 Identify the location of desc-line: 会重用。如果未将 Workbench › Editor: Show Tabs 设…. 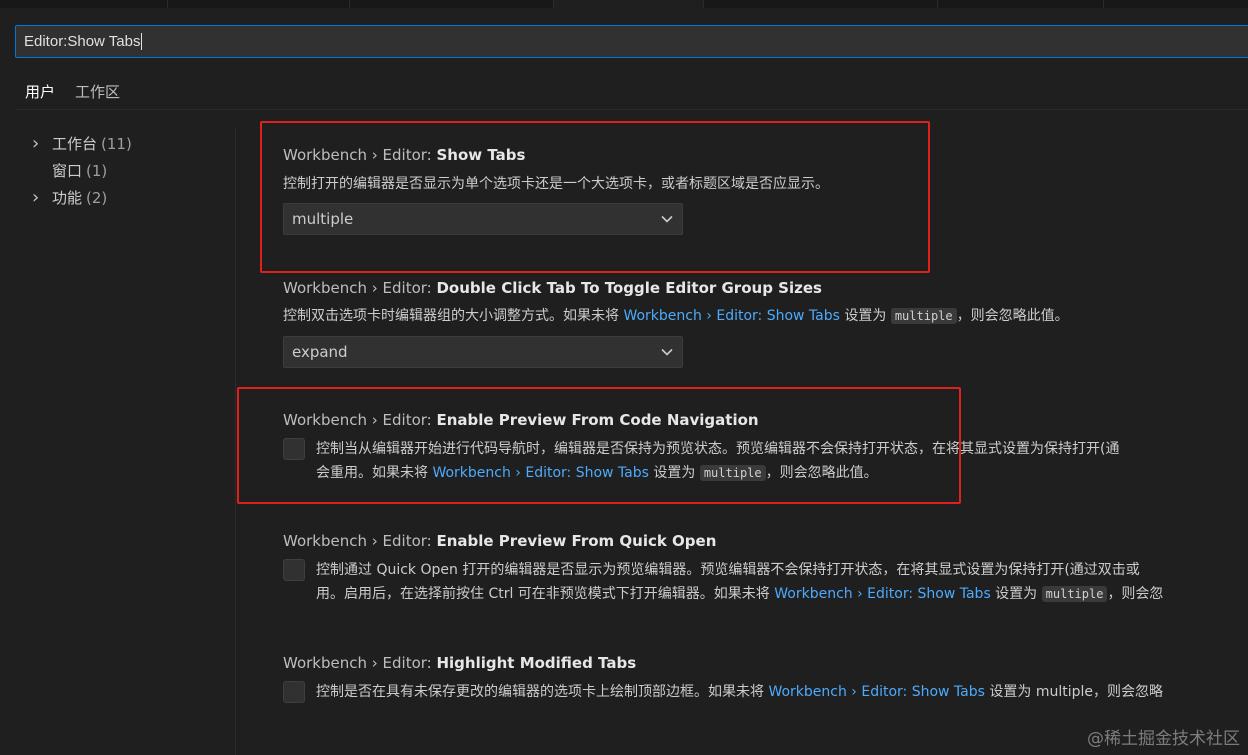
(717, 473).